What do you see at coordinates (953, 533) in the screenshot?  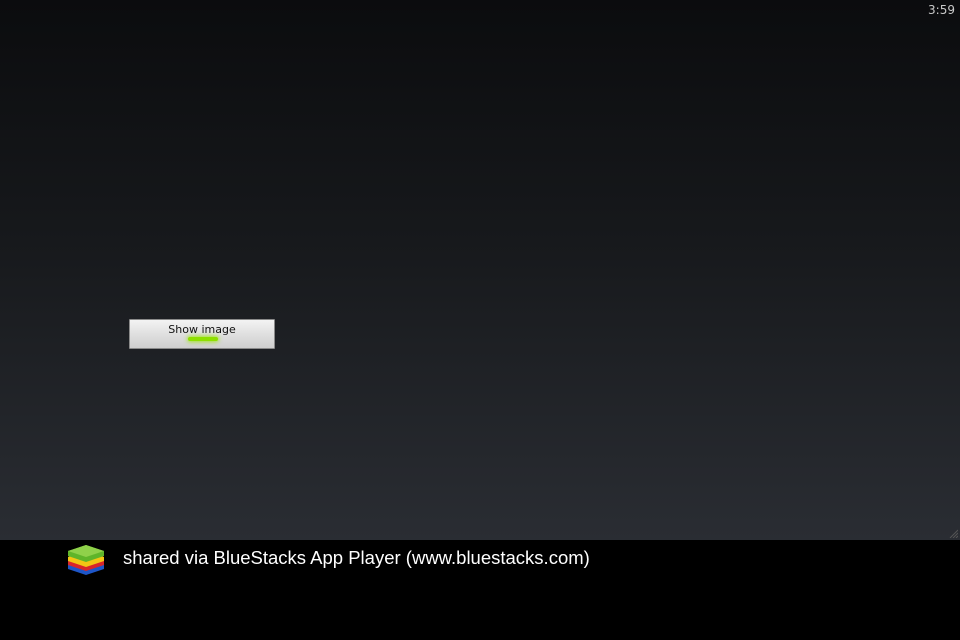 I see `resize-handle-icon` at bounding box center [953, 533].